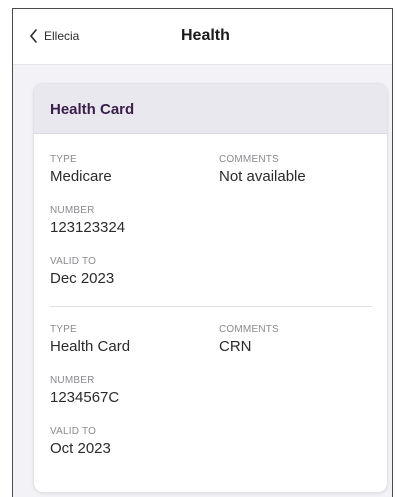 The height and width of the screenshot is (497, 398). What do you see at coordinates (210, 109) in the screenshot?
I see `card-title: Health Card` at bounding box center [210, 109].